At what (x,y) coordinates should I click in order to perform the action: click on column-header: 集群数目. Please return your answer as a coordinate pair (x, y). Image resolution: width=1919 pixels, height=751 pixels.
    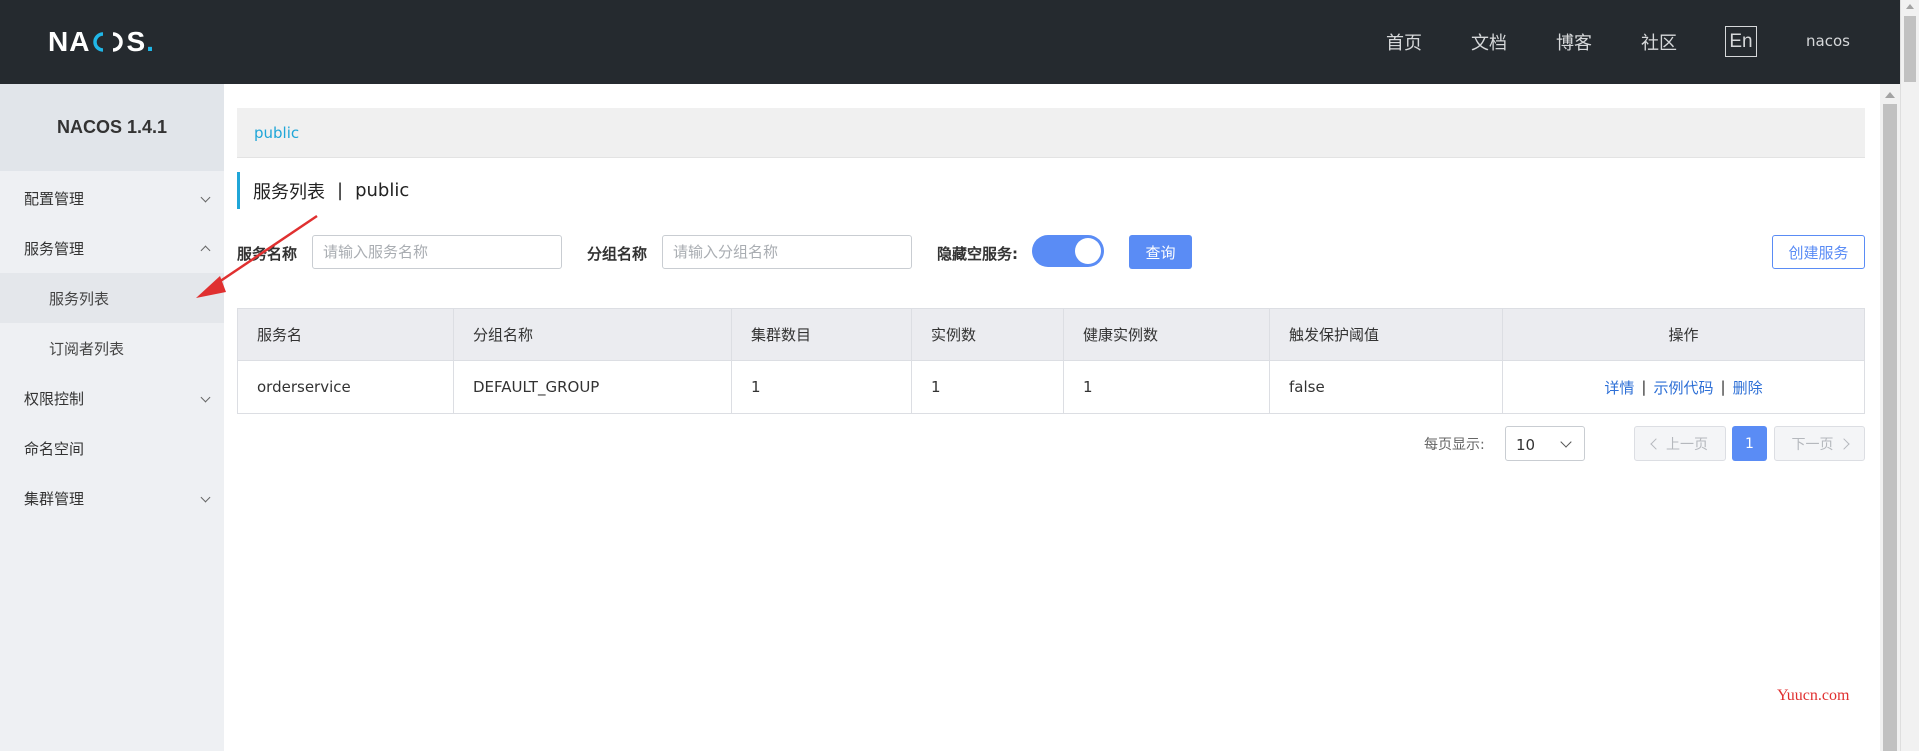
    Looking at the image, I should click on (822, 334).